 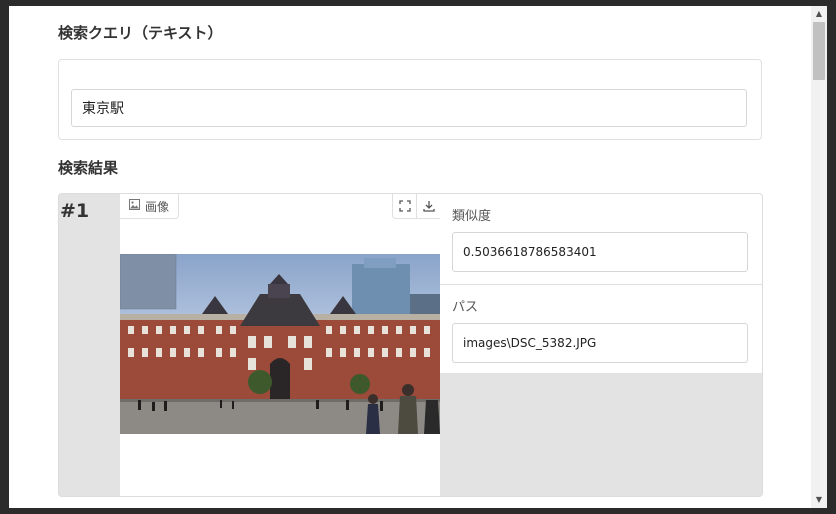 I want to click on fullscreen-icon, so click(x=404, y=206).